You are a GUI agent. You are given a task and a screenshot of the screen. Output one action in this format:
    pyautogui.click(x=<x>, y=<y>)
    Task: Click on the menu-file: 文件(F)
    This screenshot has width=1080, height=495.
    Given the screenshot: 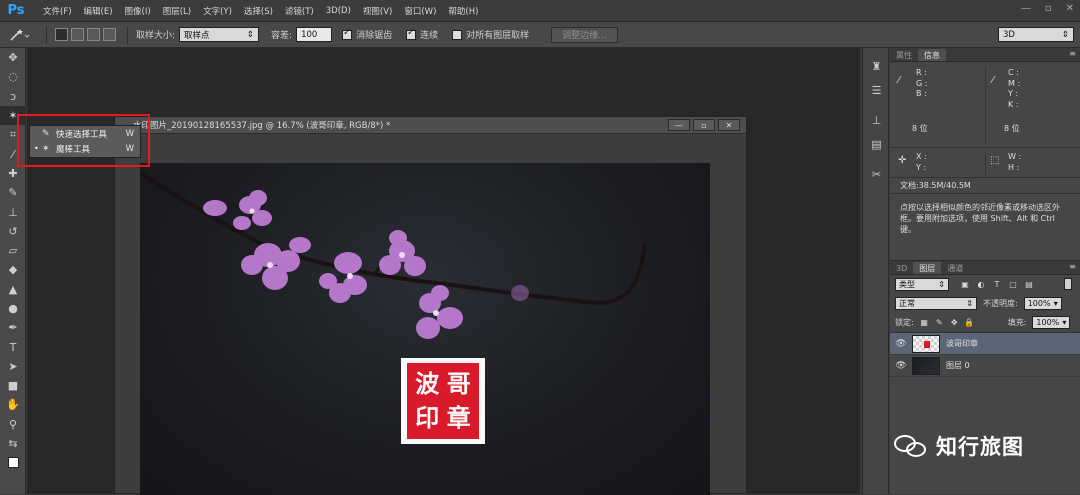 What is the action you would take?
    pyautogui.click(x=57, y=11)
    